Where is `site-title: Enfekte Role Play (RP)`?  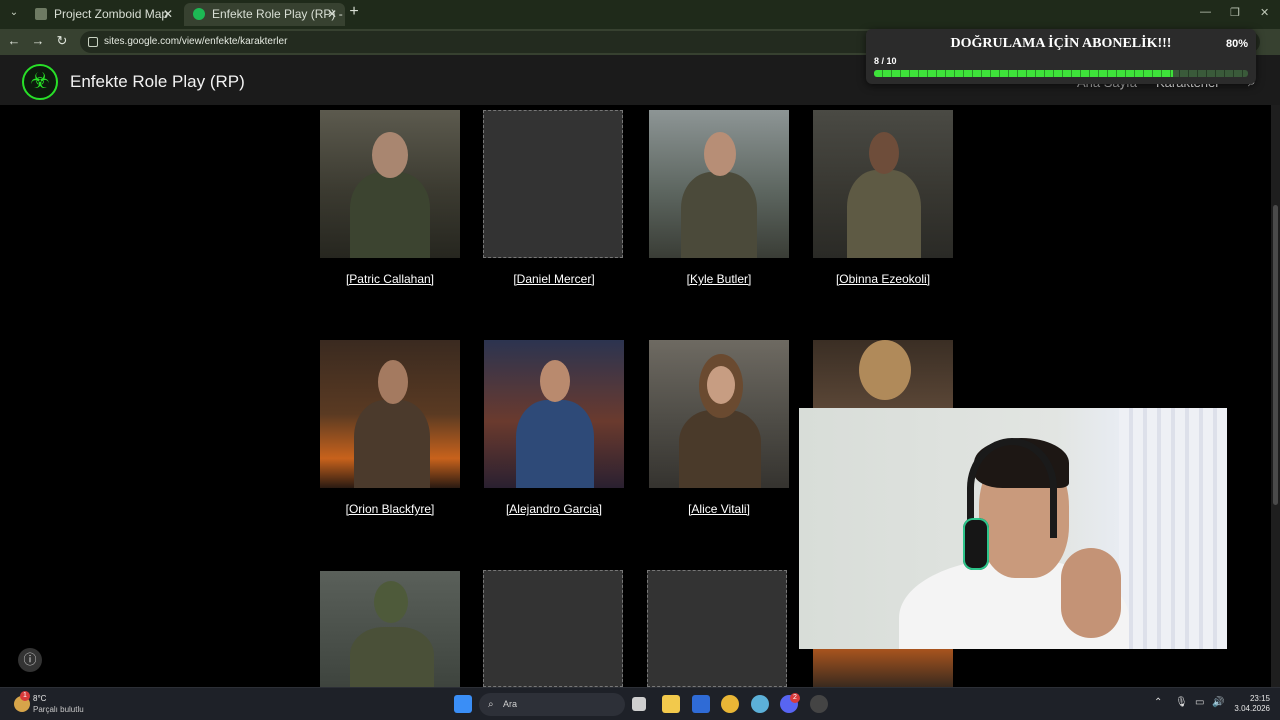 site-title: Enfekte Role Play (RP) is located at coordinates (157, 82).